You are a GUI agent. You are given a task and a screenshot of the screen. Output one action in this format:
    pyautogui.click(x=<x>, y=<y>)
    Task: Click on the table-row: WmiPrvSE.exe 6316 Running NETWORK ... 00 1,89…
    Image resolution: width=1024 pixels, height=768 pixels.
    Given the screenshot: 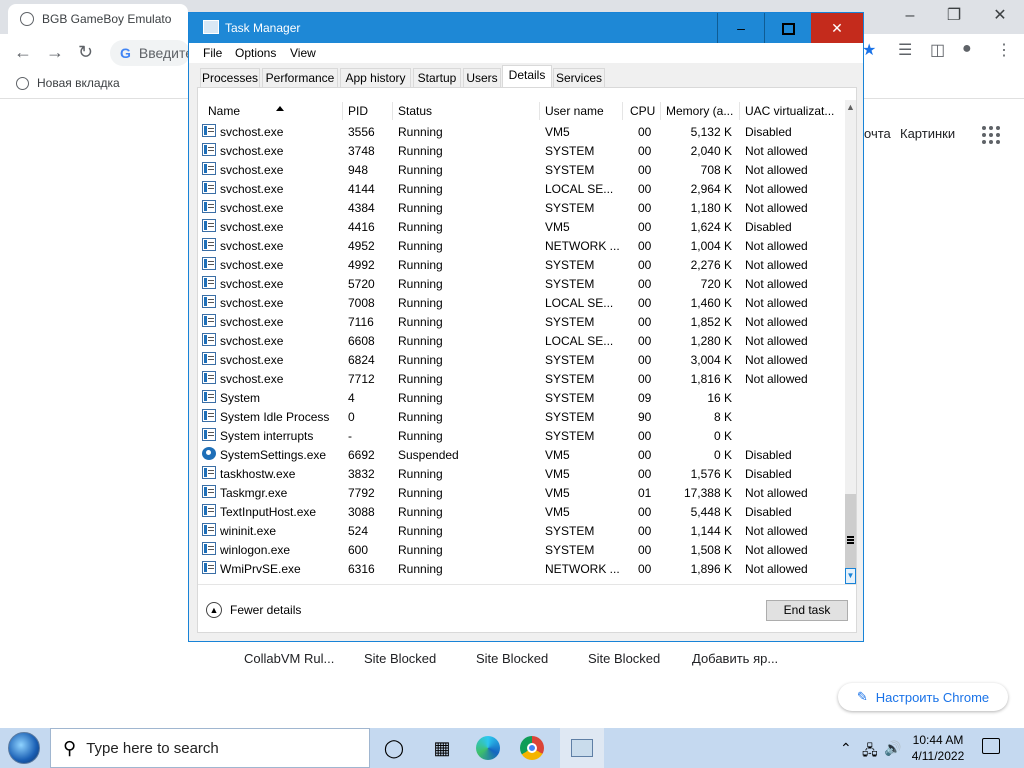 What is the action you would take?
    pyautogui.click(x=518, y=568)
    